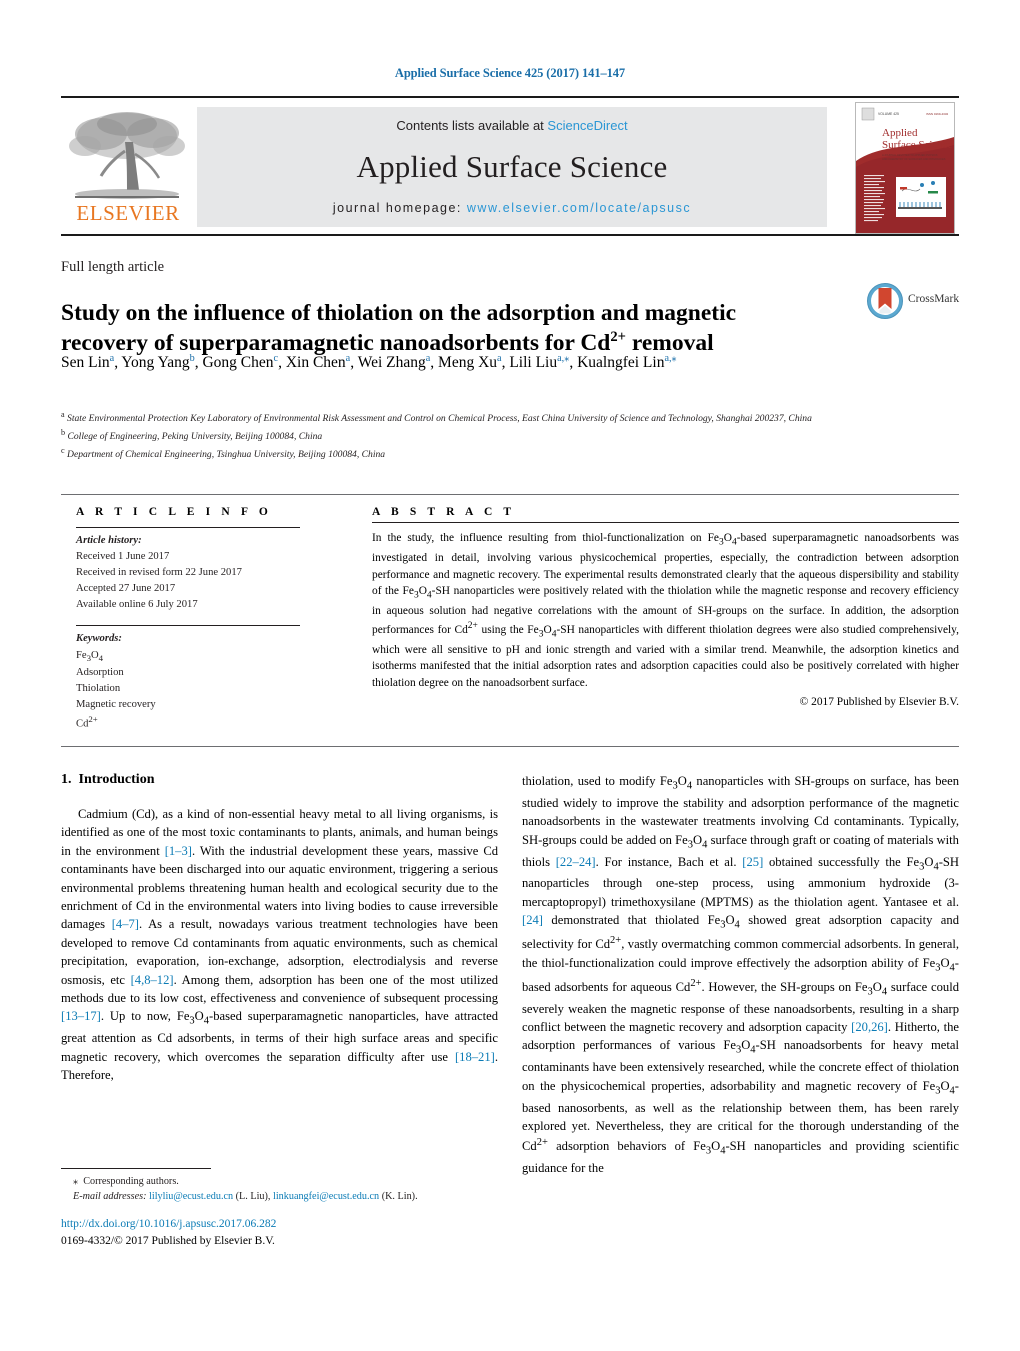 This screenshot has height=1351, width=1020. What do you see at coordinates (152, 980) in the screenshot?
I see `citation-reference: [4,8–12]` at bounding box center [152, 980].